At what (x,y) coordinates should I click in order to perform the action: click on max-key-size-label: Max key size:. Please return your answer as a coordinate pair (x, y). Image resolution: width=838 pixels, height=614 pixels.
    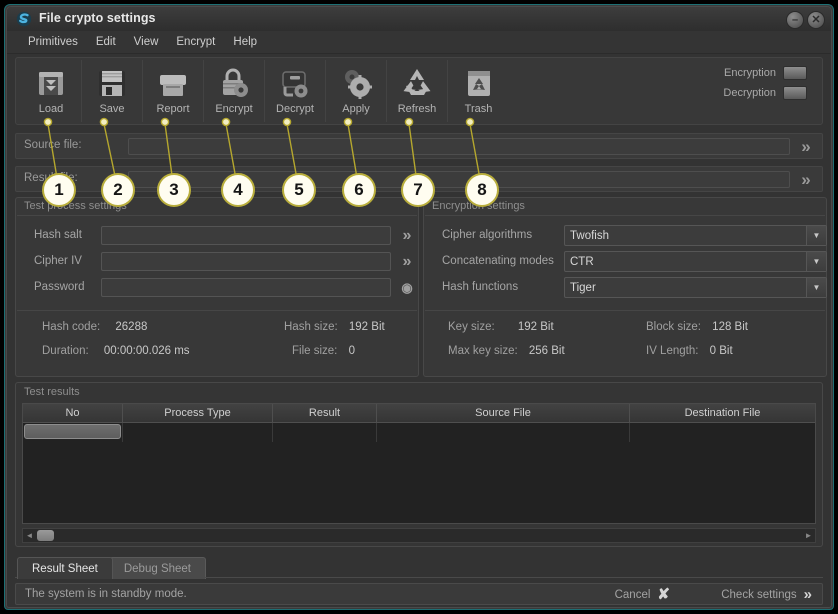
    Looking at the image, I should click on (483, 351).